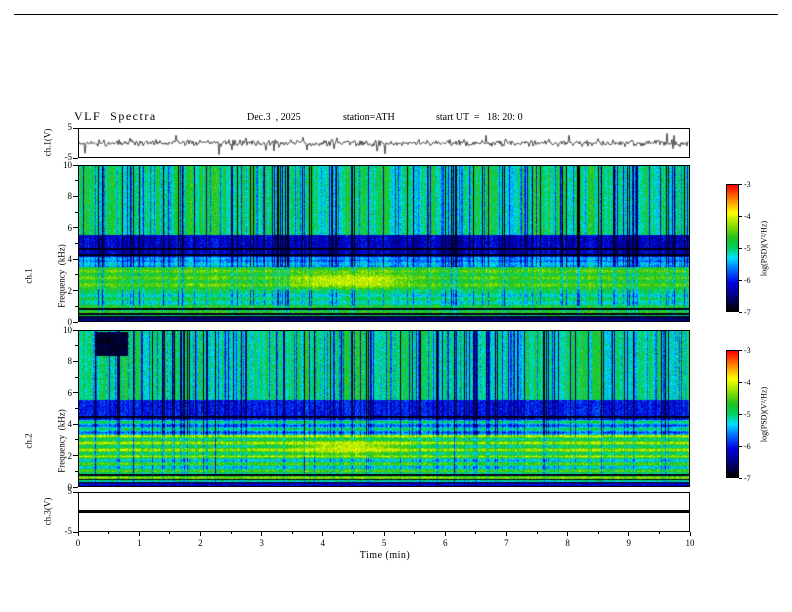 This screenshot has height=612, width=792. I want to click on time-tick-label: 9, so click(629, 543).